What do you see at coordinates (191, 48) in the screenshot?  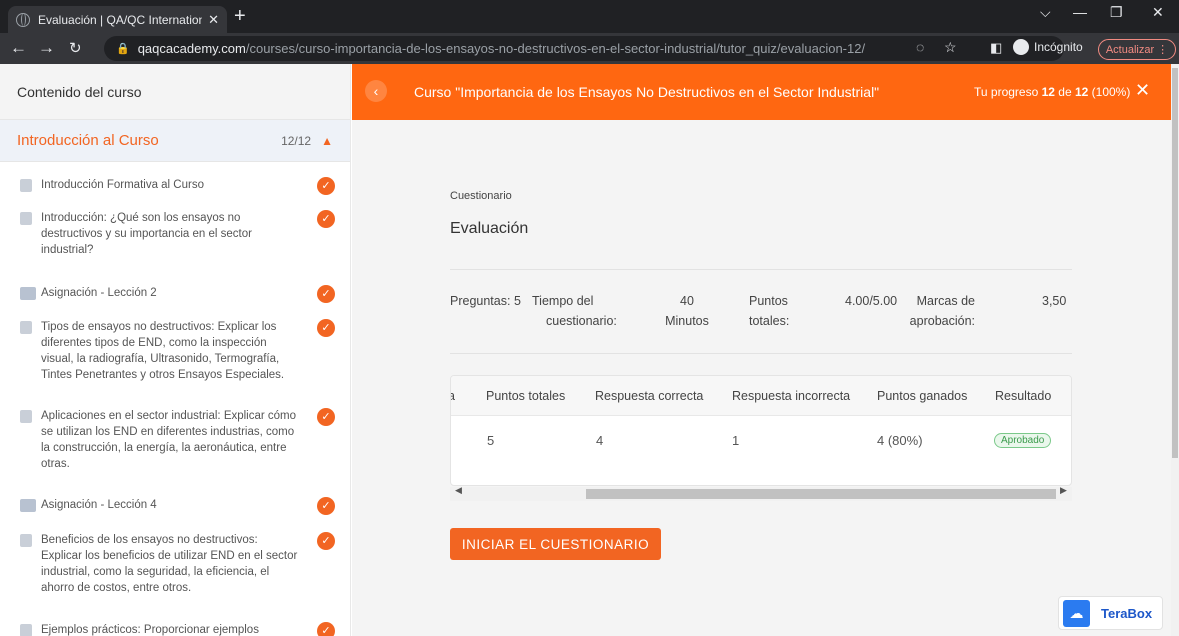 I see `url-host: qaqcacademy.com` at bounding box center [191, 48].